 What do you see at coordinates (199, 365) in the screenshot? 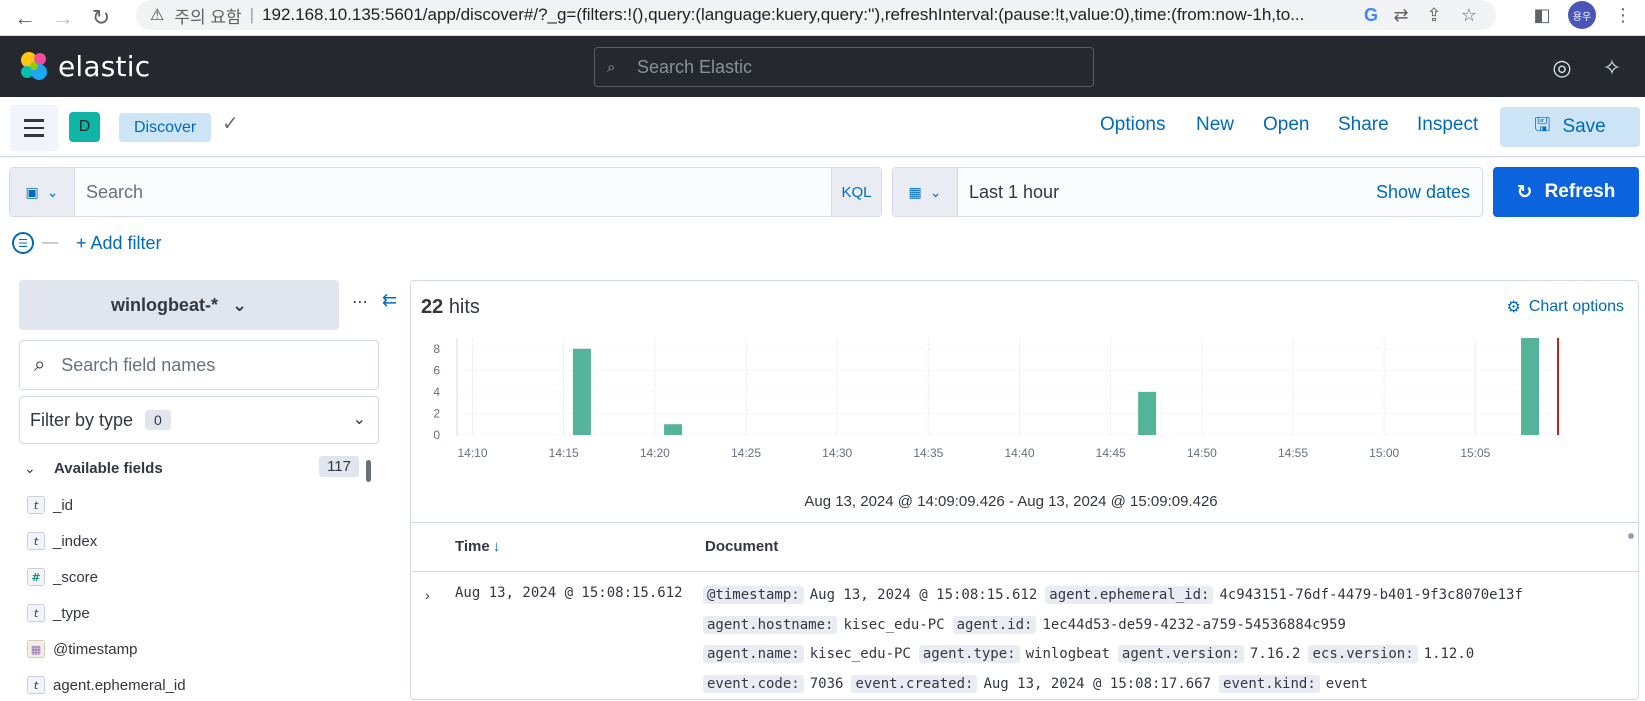
I see `field-search-input: ⌕ Search field names` at bounding box center [199, 365].